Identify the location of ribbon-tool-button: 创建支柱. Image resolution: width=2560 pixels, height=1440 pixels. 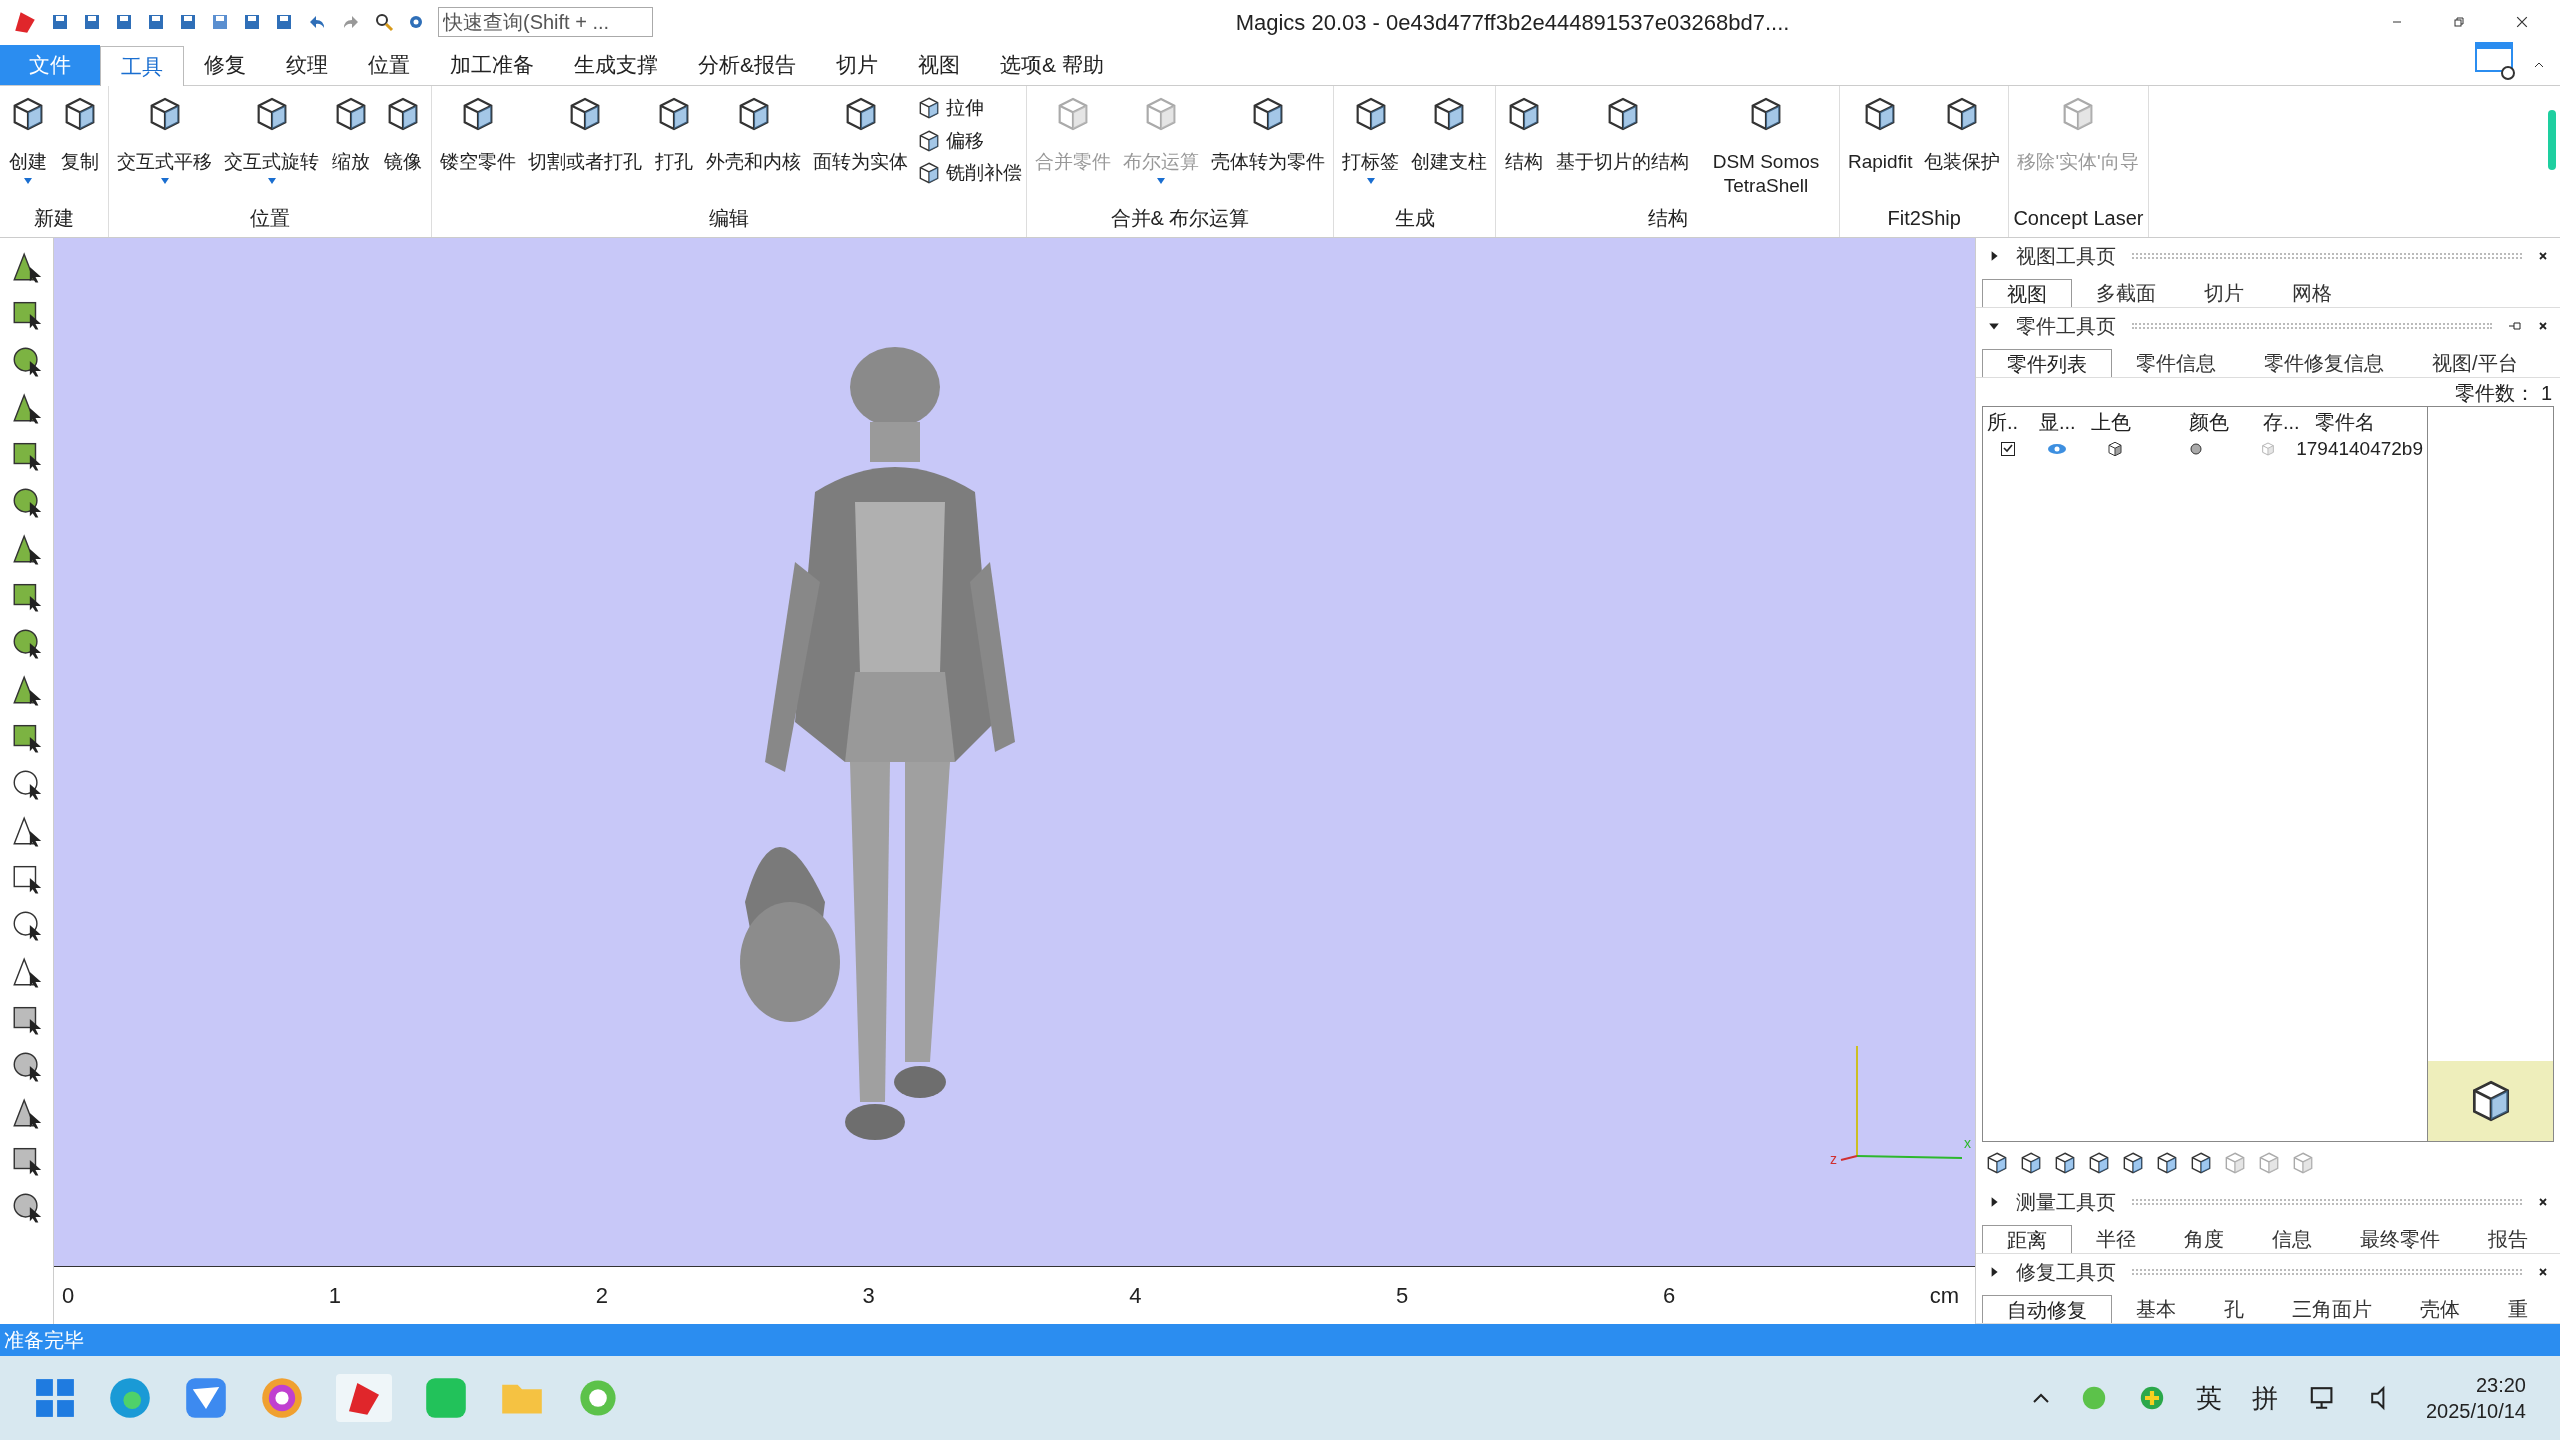
(1449, 144).